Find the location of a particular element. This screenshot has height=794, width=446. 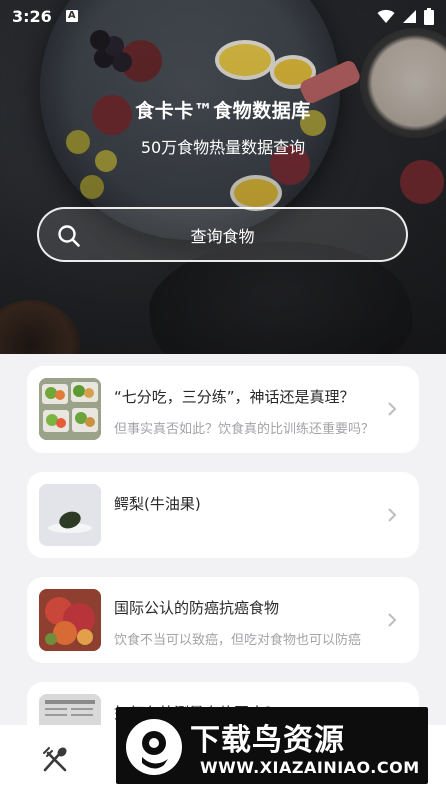

card-title: “七分吃，三分练”，神话还是真理？ is located at coordinates (234, 397).